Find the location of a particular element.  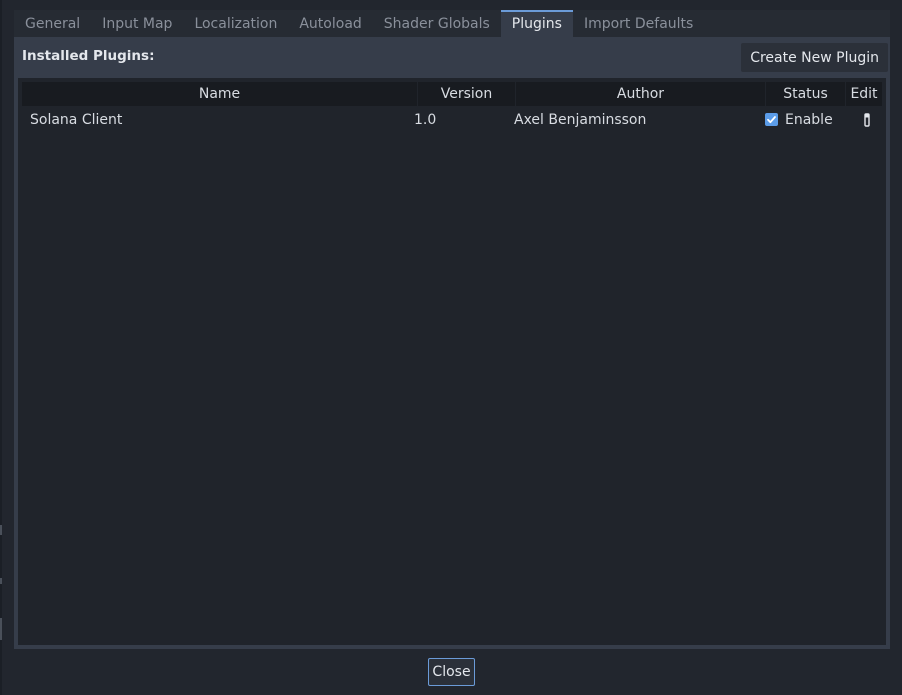

installed-plugins-label: Installed Plugins: is located at coordinates (88, 56).